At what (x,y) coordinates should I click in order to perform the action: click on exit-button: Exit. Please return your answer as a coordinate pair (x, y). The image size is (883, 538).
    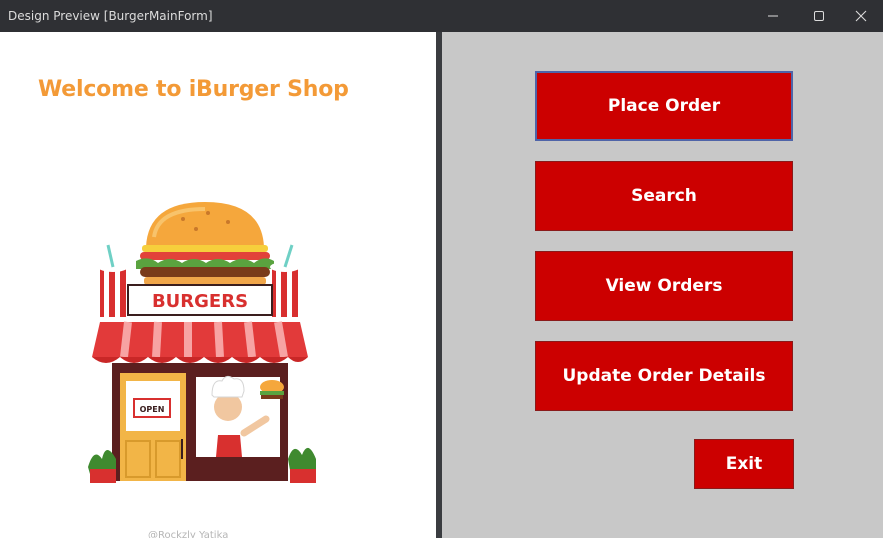
    Looking at the image, I should click on (744, 464).